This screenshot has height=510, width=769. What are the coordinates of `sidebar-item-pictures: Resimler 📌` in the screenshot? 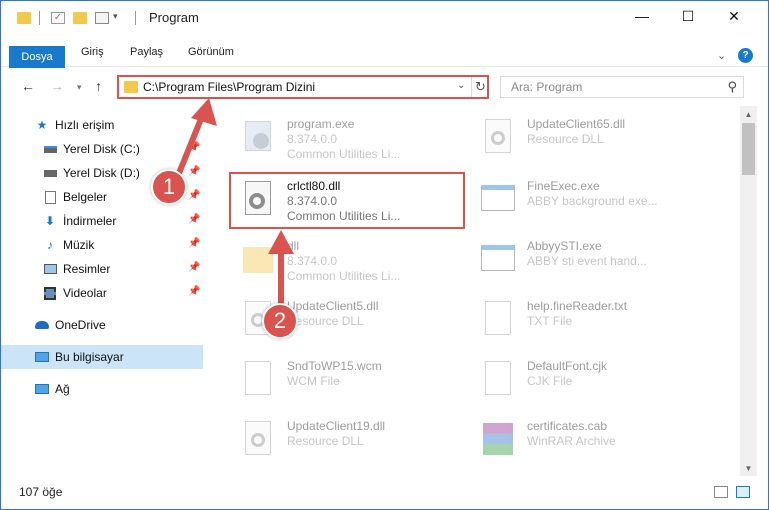 It's located at (102, 269).